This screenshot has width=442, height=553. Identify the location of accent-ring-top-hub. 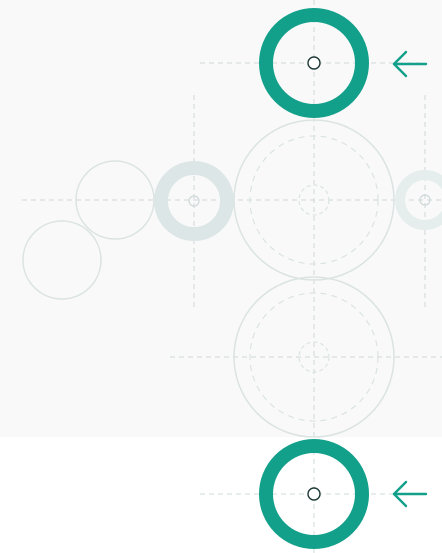
(314, 63).